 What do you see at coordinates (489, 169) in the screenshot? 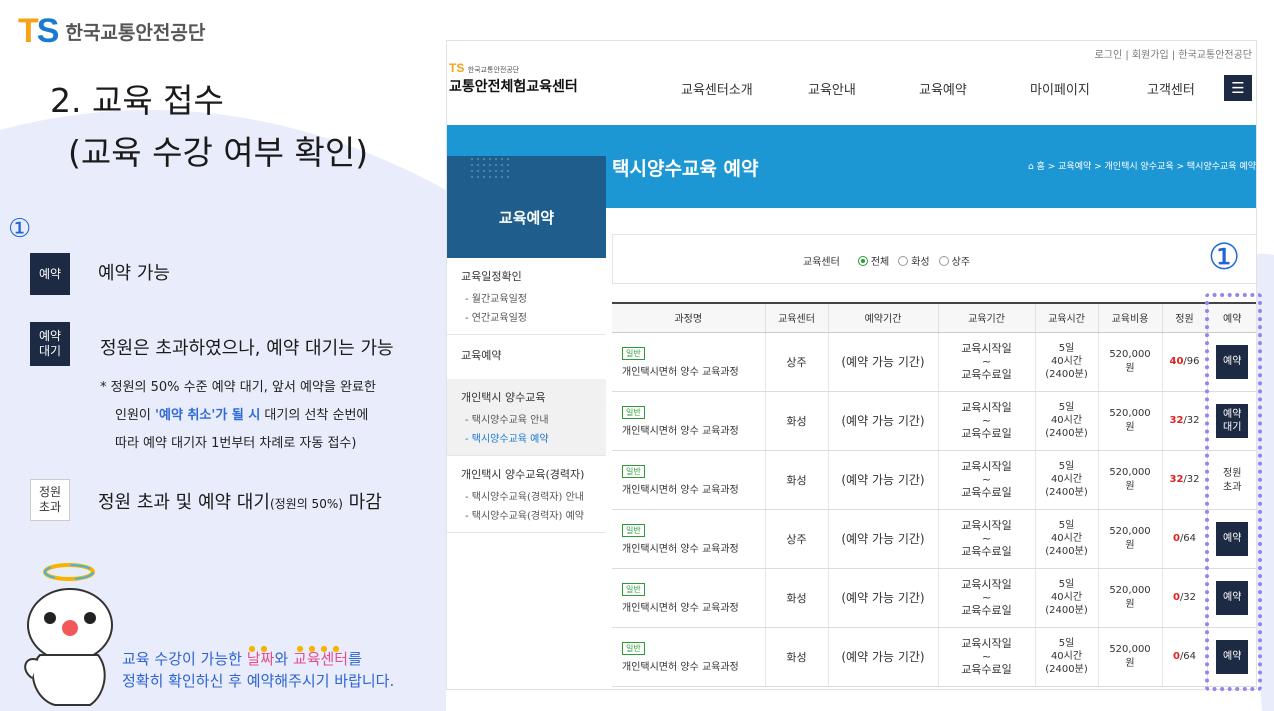
I see `dot-pattern` at bounding box center [489, 169].